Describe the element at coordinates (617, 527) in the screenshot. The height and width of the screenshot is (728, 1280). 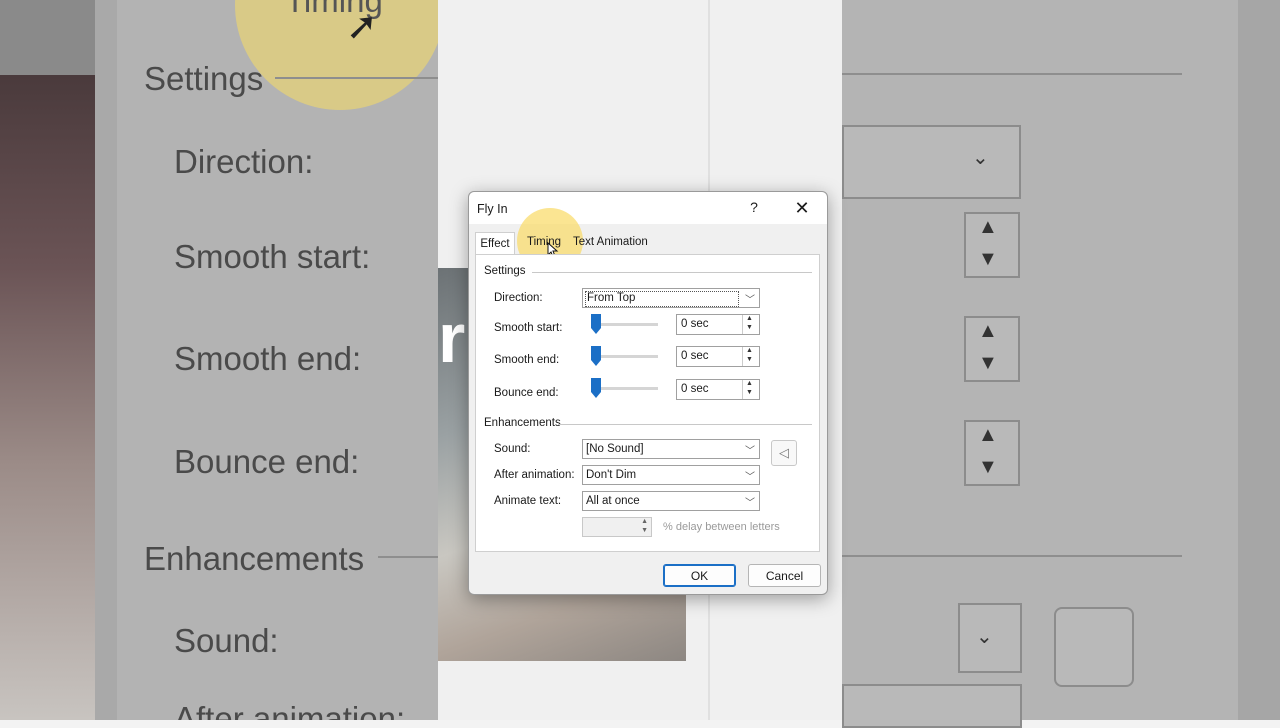
I see `delay-input: ▲ ▼` at that location.